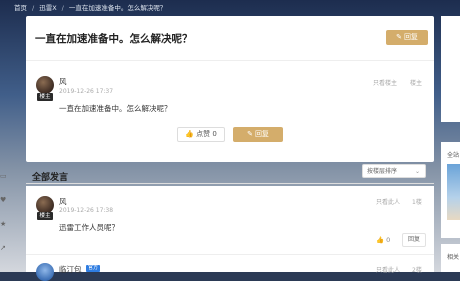 The image size is (460, 281). I want to click on reply-button: ✎ 回复, so click(258, 134).